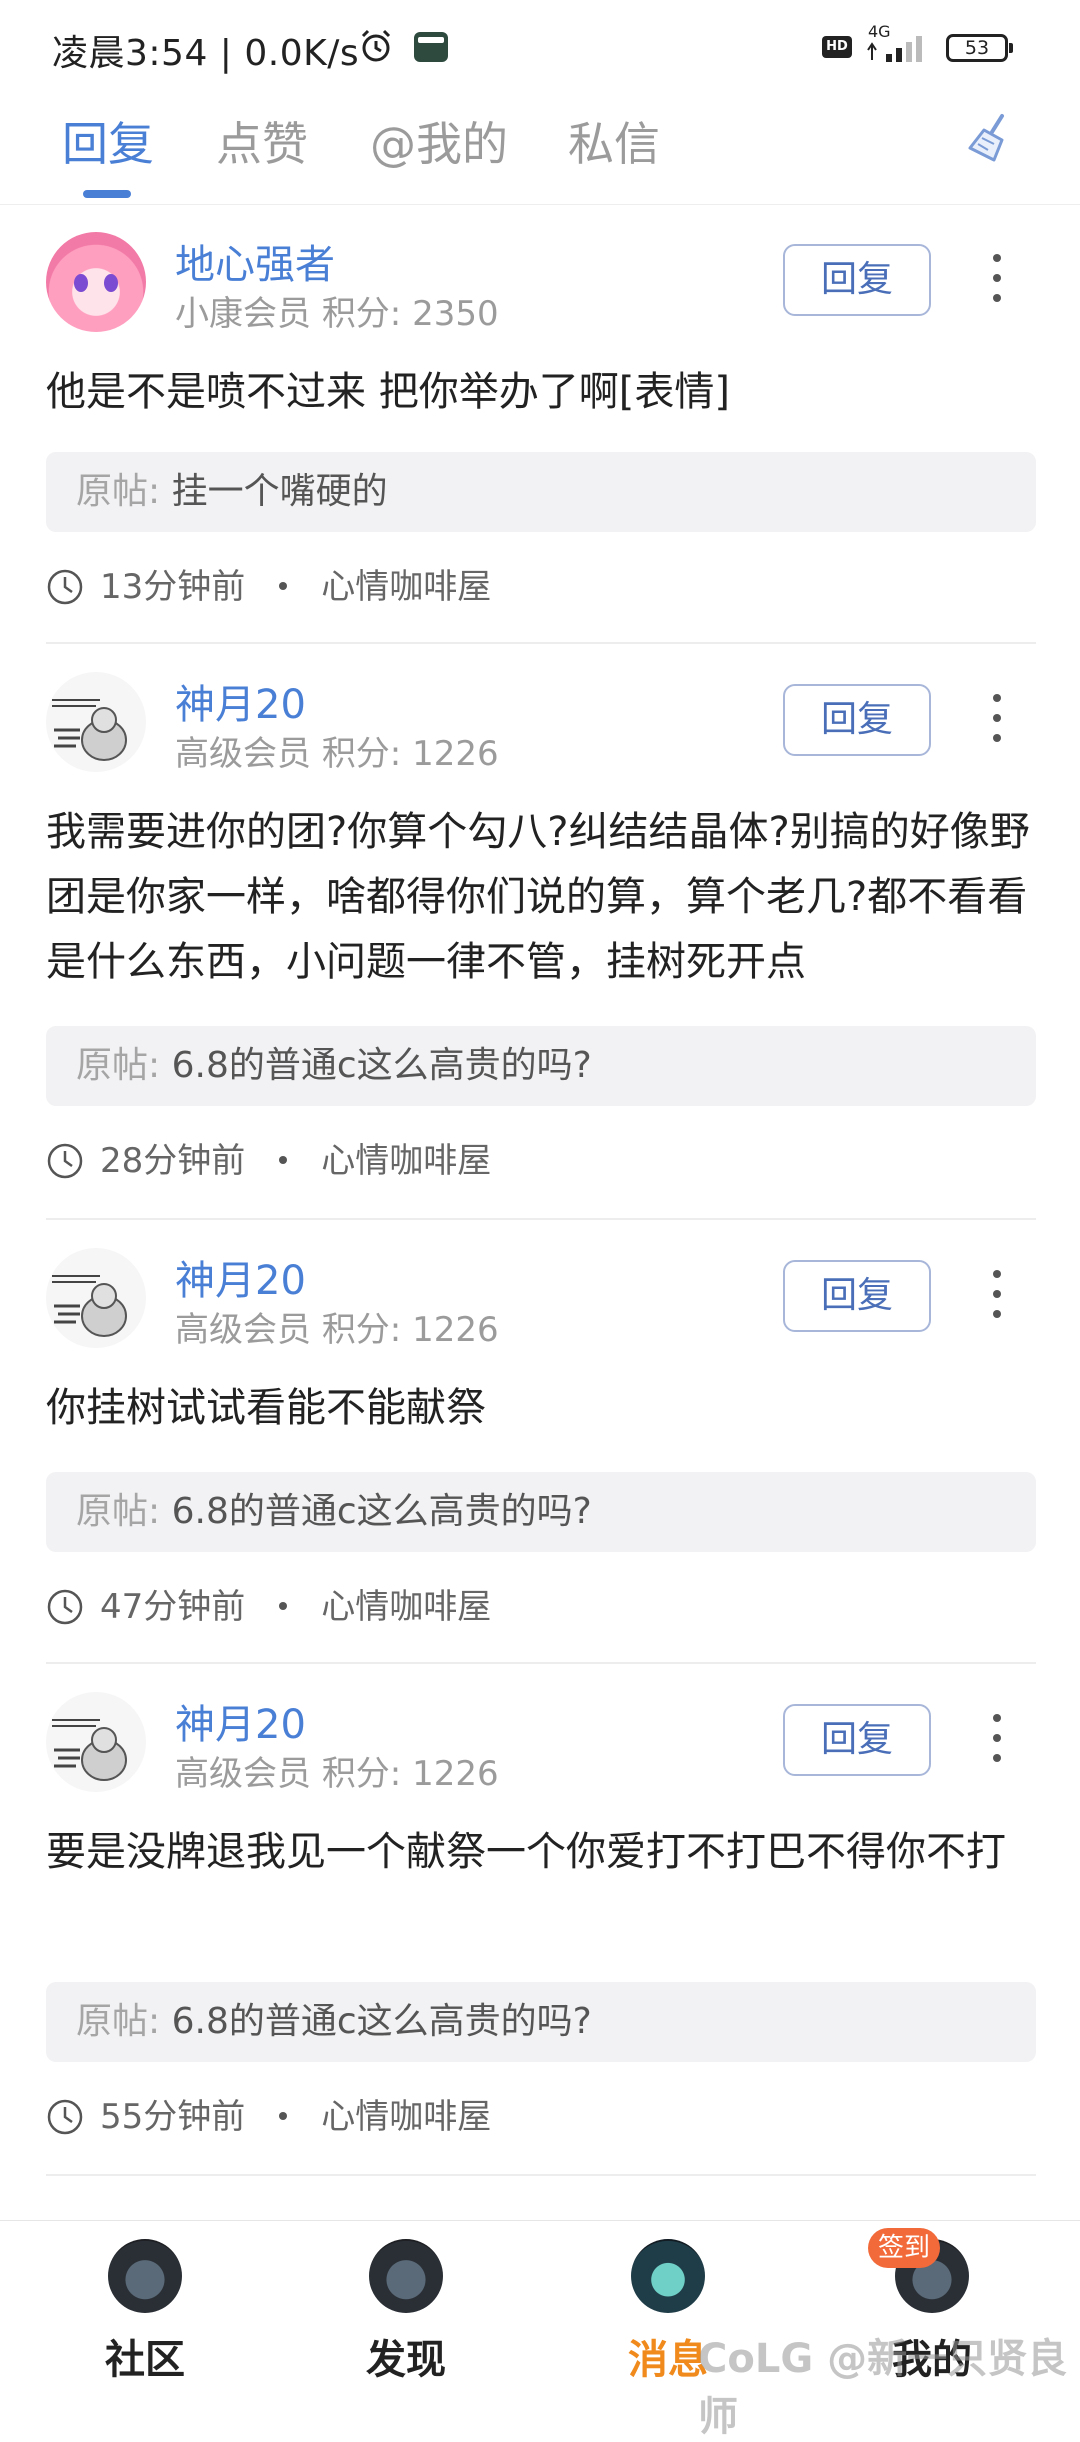 This screenshot has height=2442, width=1080. I want to click on checkin-badge: 签到, so click(904, 2248).